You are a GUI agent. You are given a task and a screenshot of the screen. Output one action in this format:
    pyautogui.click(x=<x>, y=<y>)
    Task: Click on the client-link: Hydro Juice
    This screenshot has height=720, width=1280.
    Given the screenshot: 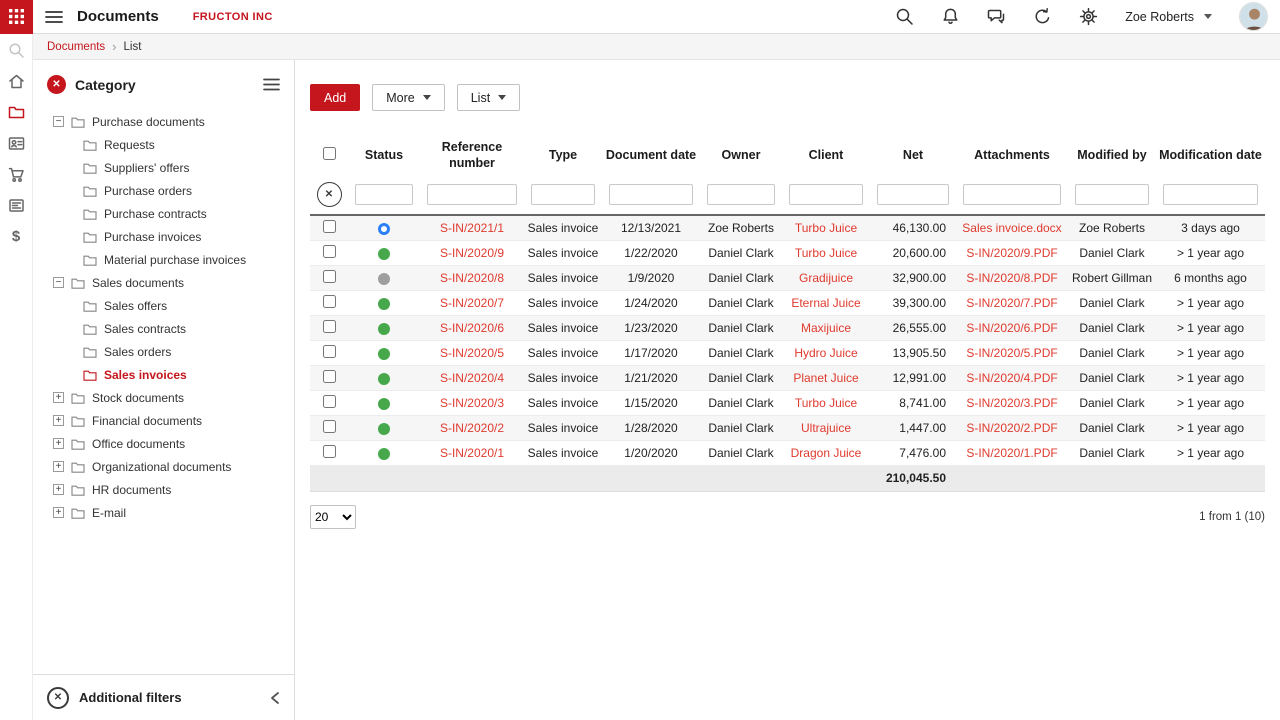 What is the action you would take?
    pyautogui.click(x=825, y=353)
    